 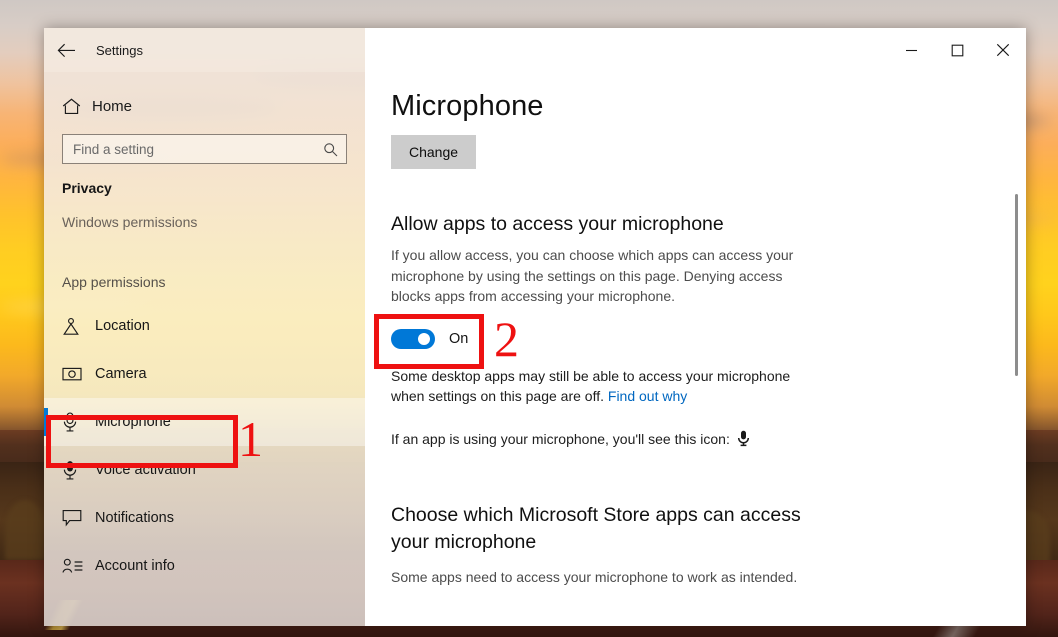 I want to click on sidebar-item-location: Location, so click(x=204, y=326).